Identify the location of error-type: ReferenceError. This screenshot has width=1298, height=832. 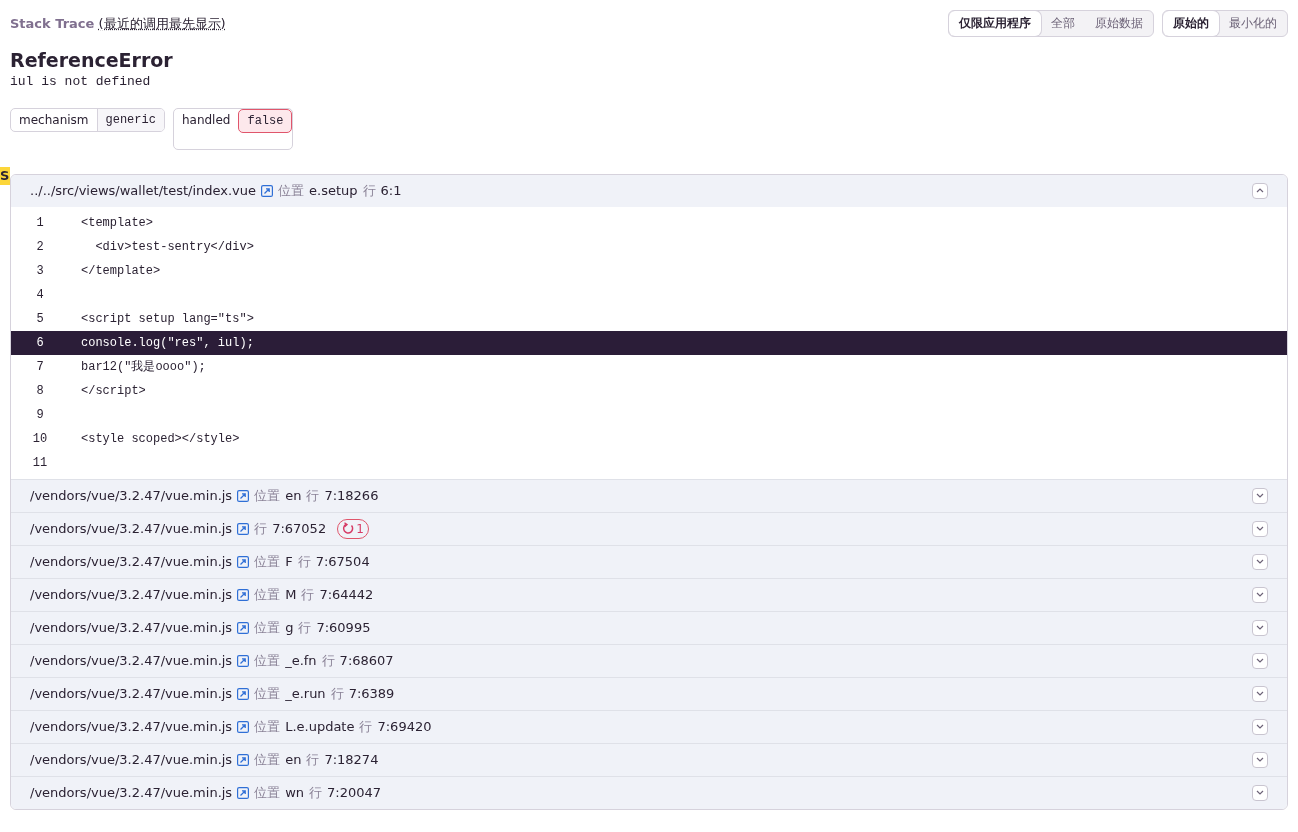
(92, 60).